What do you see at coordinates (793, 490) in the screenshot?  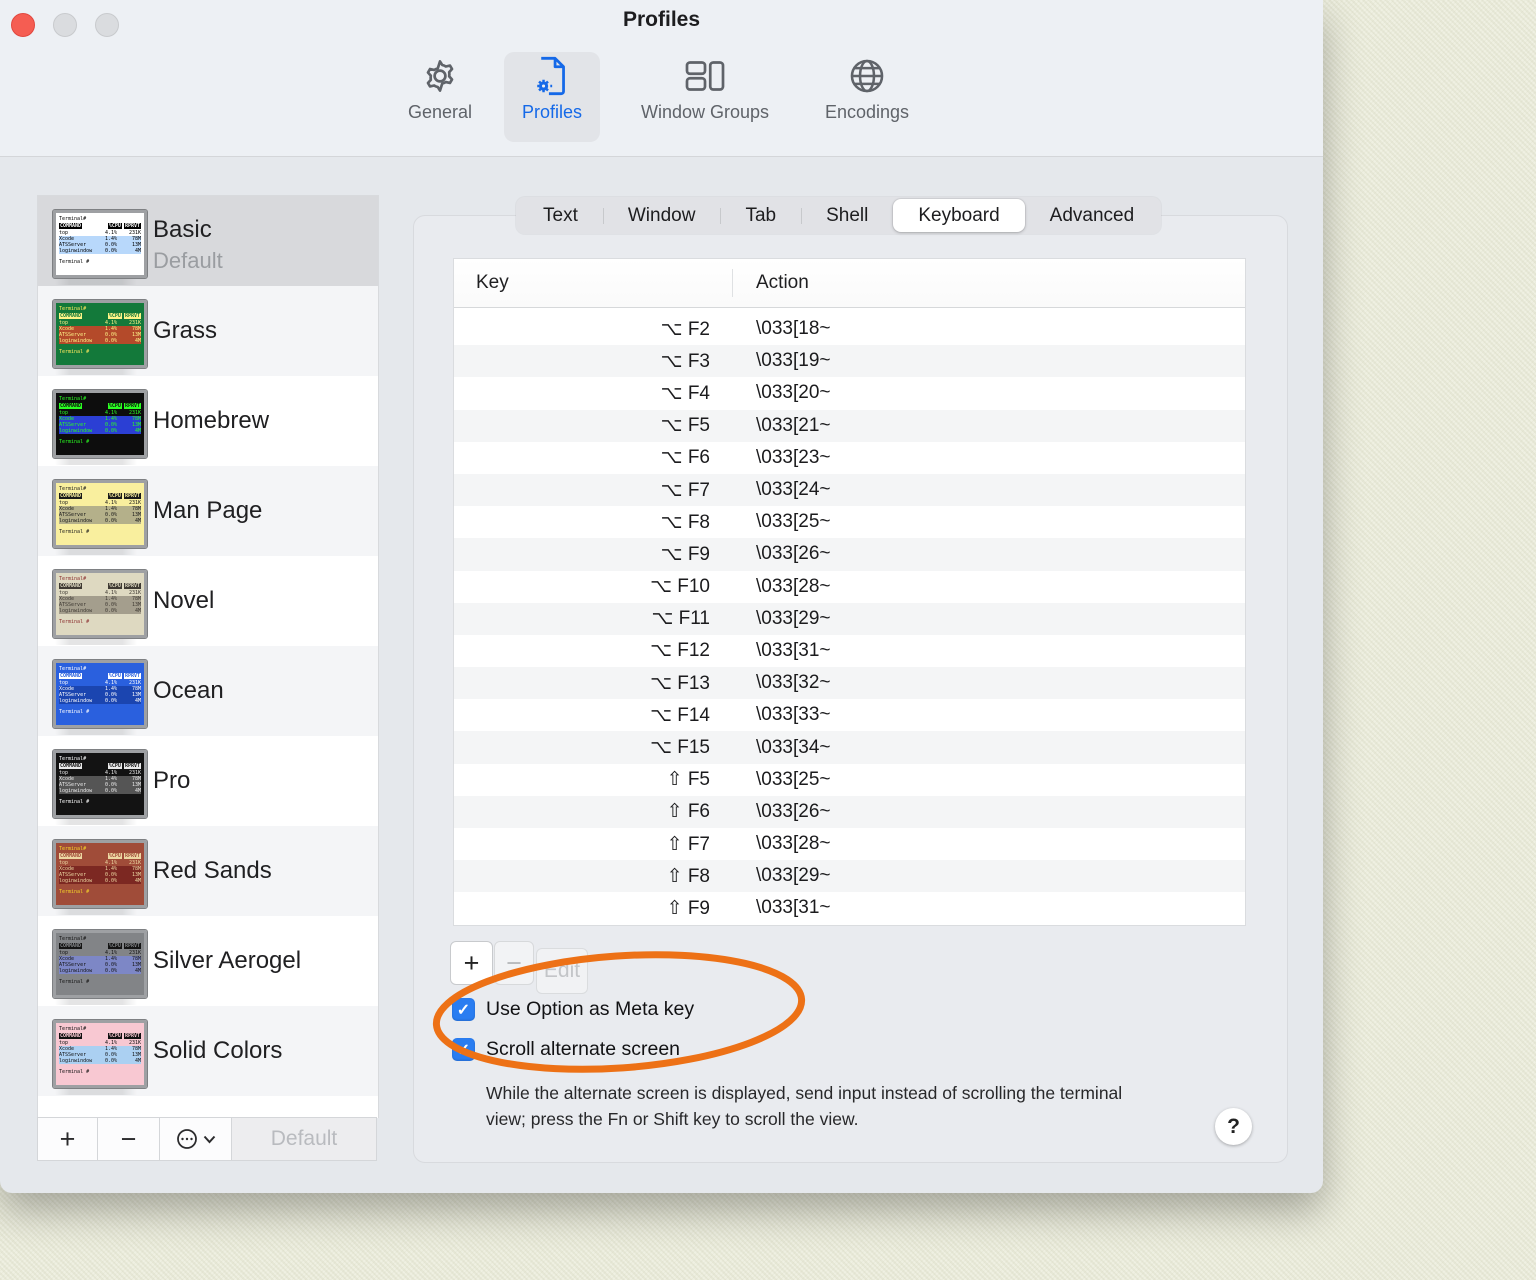 I see `action-cell: \033[24~` at bounding box center [793, 490].